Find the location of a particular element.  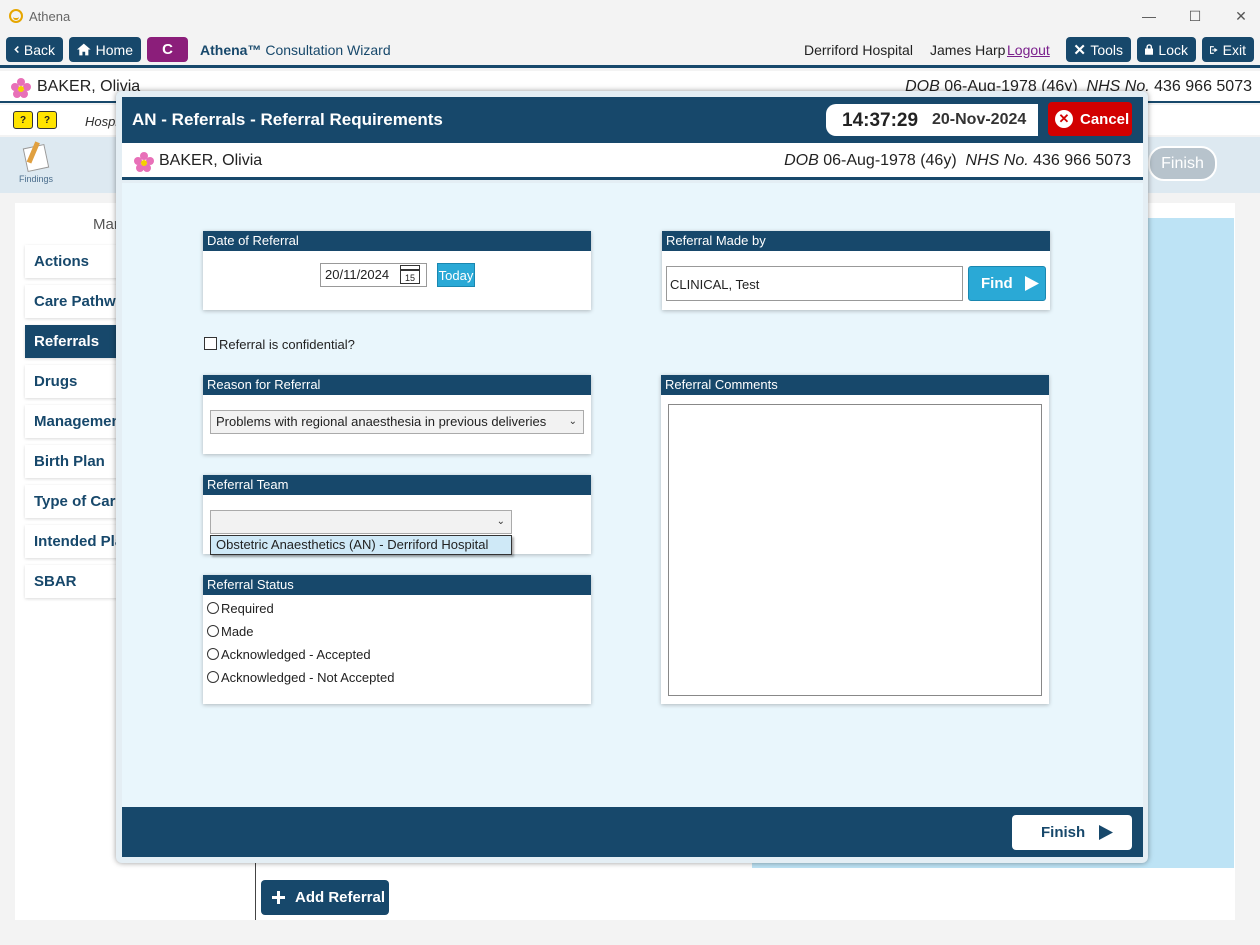

status-radio-accepted is located at coordinates (213, 654).